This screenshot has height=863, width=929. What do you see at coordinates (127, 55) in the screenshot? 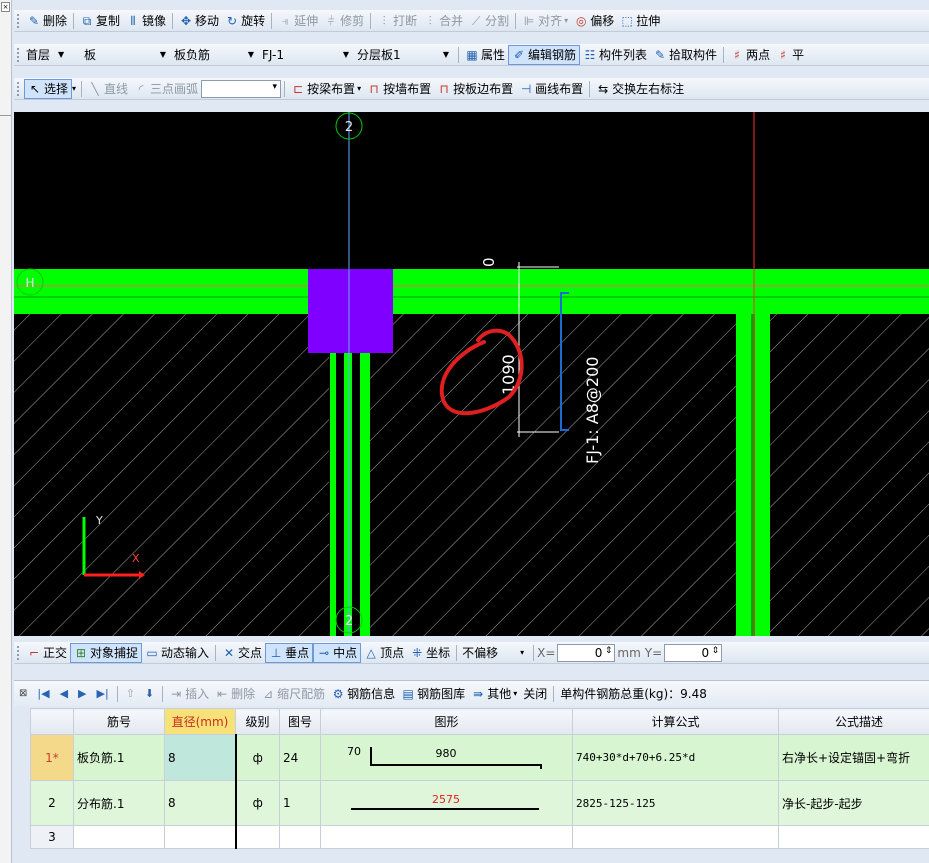
I see `category-select: 板 ▼` at bounding box center [127, 55].